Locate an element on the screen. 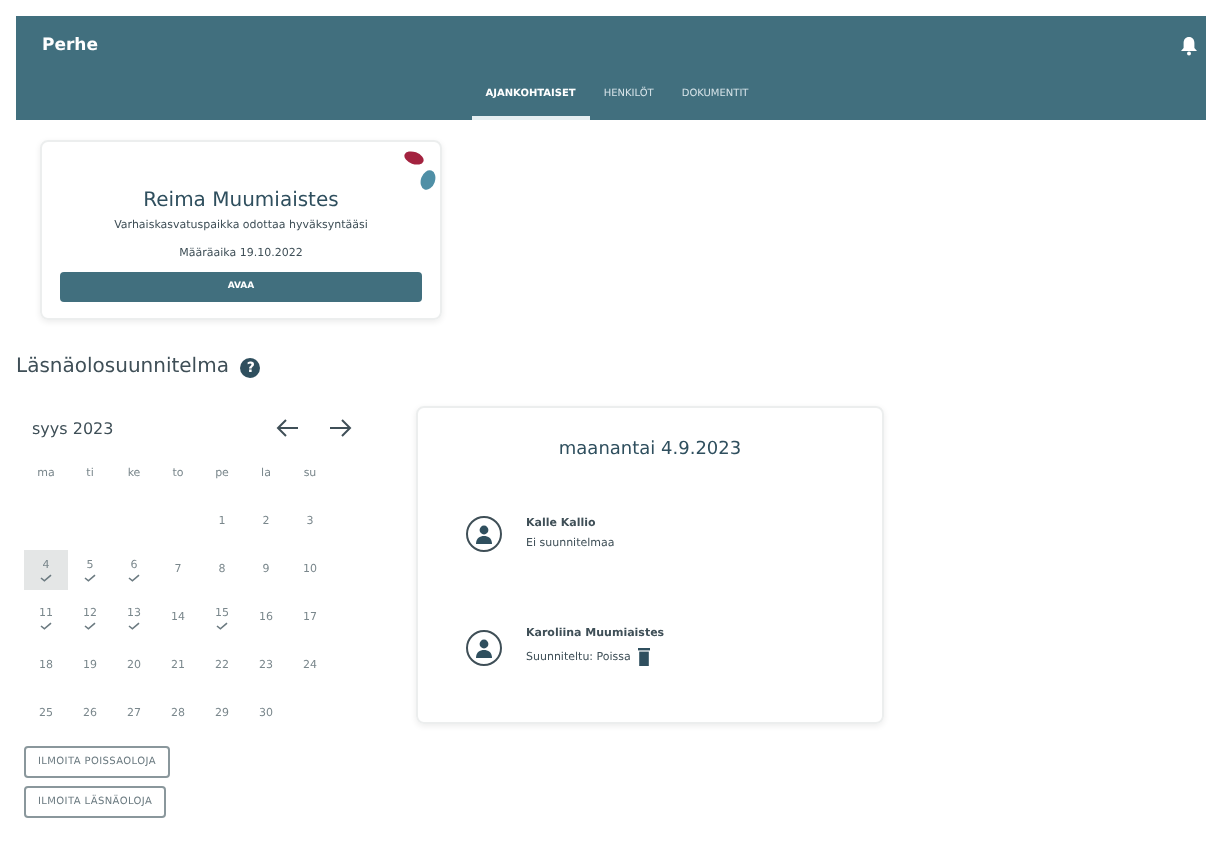 This screenshot has width=1206, height=864. trash-icon is located at coordinates (644, 657).